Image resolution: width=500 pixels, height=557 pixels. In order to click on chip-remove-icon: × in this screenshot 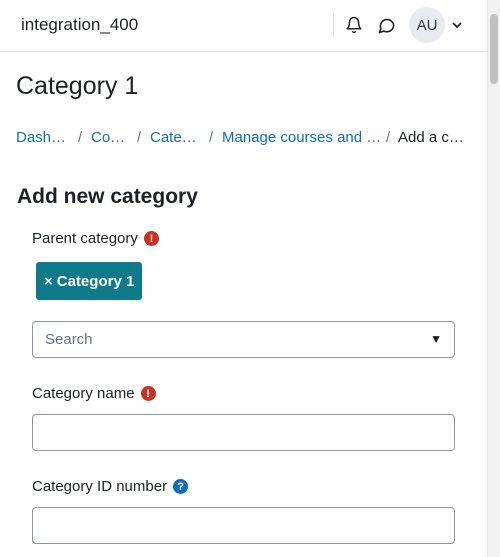, I will do `click(48, 281)`.